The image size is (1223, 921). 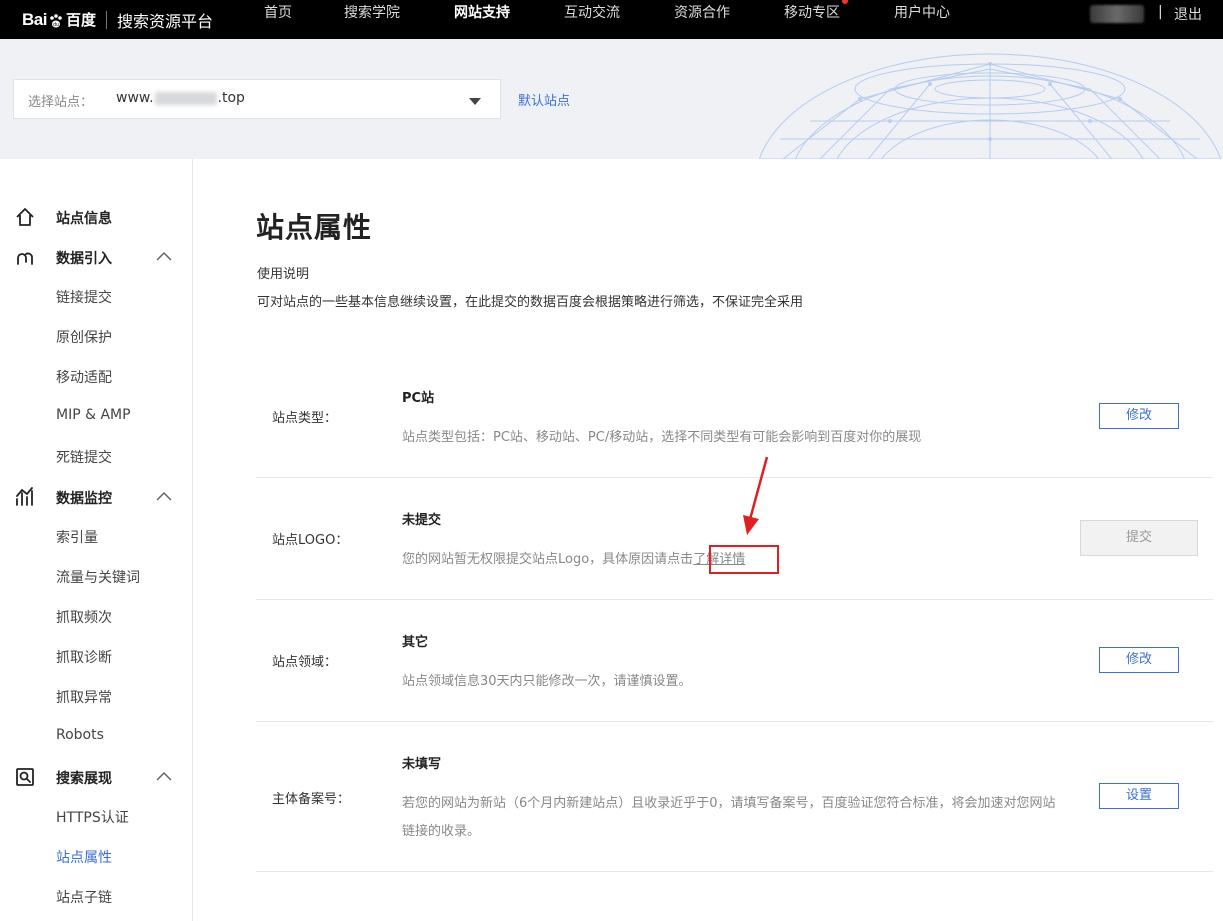 What do you see at coordinates (744, 559) in the screenshot?
I see `highlight-annotation-box` at bounding box center [744, 559].